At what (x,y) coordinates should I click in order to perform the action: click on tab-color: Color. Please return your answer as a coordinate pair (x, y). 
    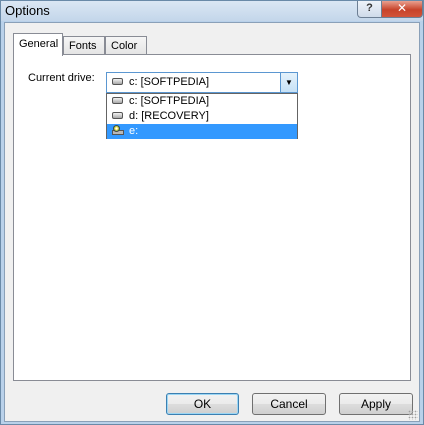
    Looking at the image, I should click on (126, 45).